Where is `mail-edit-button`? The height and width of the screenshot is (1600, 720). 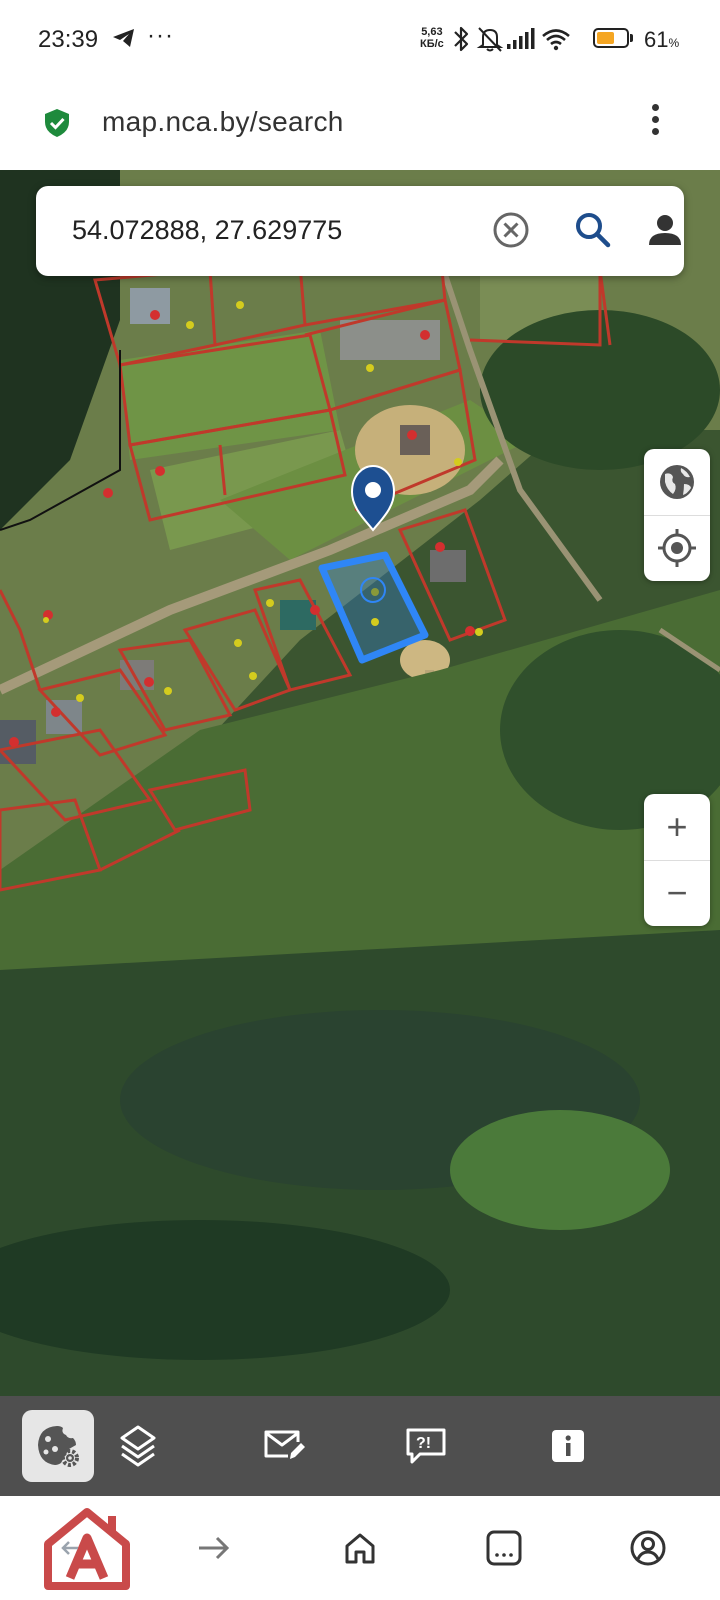 mail-edit-button is located at coordinates (284, 1446).